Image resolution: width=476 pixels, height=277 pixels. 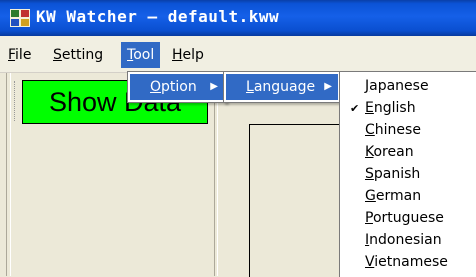 I want to click on tool-menu: Option ▶, so click(x=177, y=87).